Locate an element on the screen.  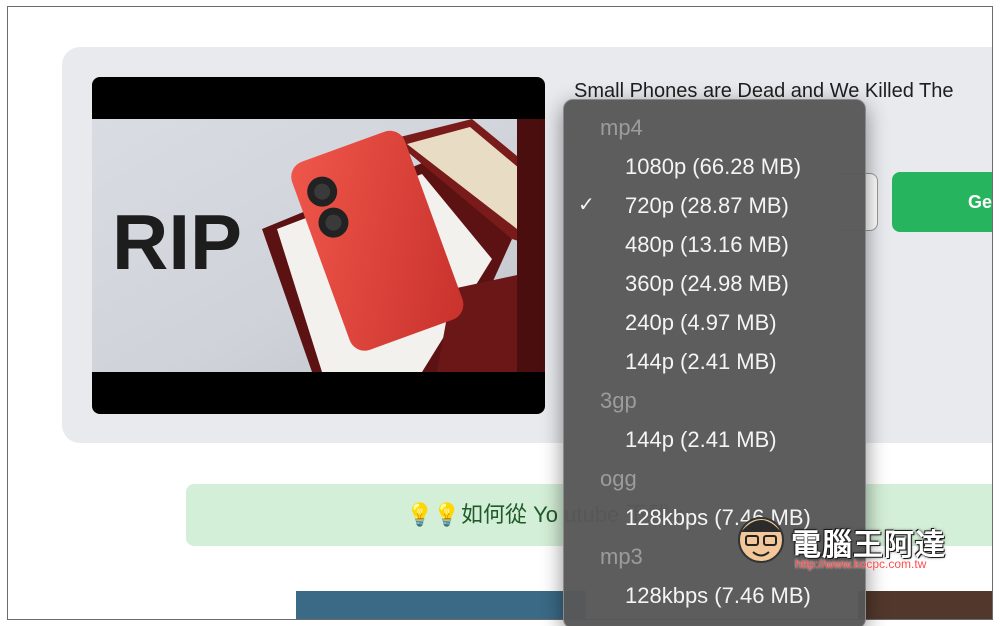
watermark-url: http://www.kocpc.com.tw is located at coordinates (861, 564).